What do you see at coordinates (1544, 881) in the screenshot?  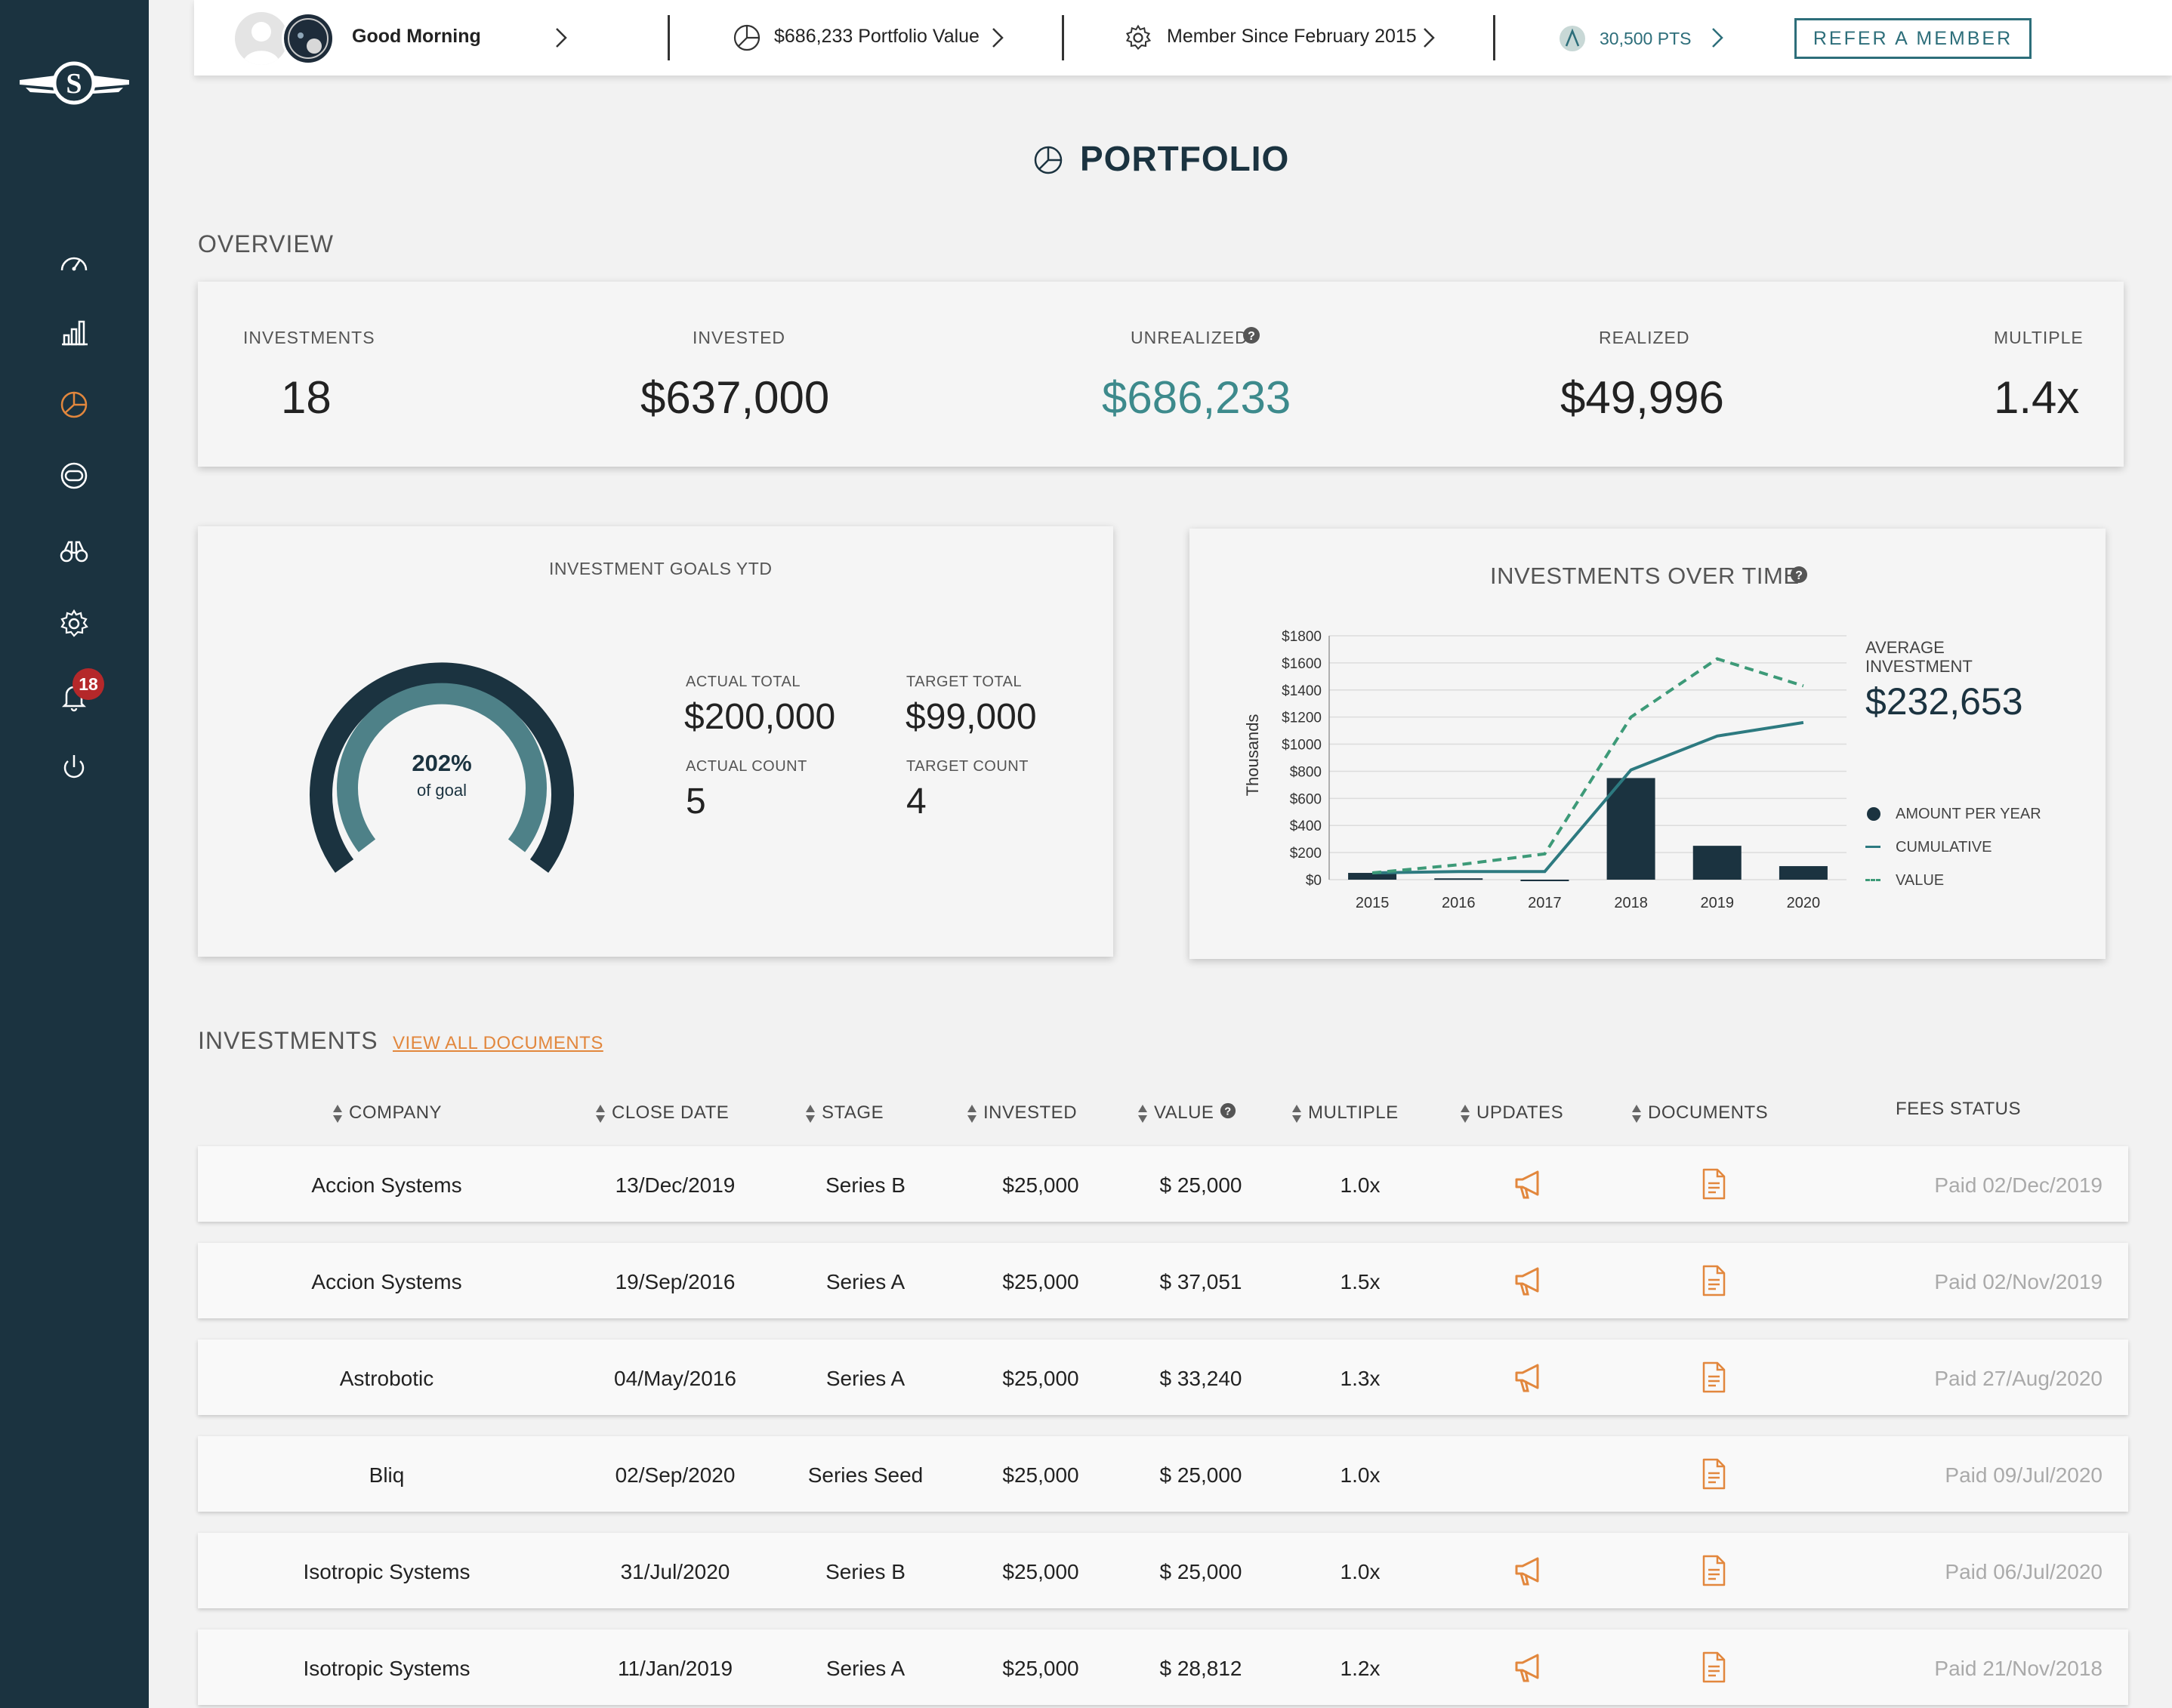 I see `bar-2017` at bounding box center [1544, 881].